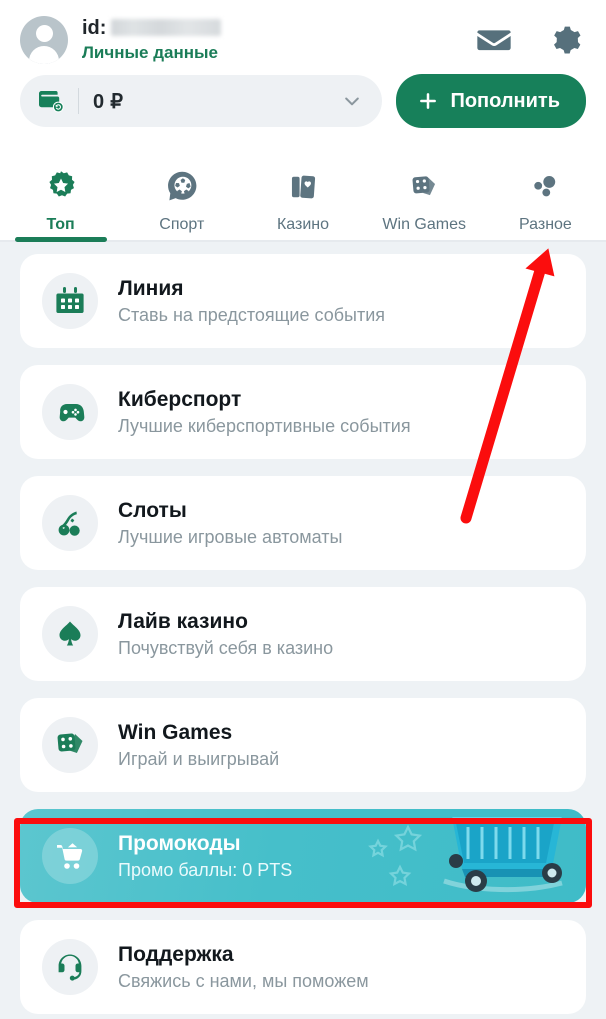 This screenshot has height=1019, width=606. What do you see at coordinates (225, 634) in the screenshot?
I see `list-item-text: Лайв казино Почувствуй себя в казино` at bounding box center [225, 634].